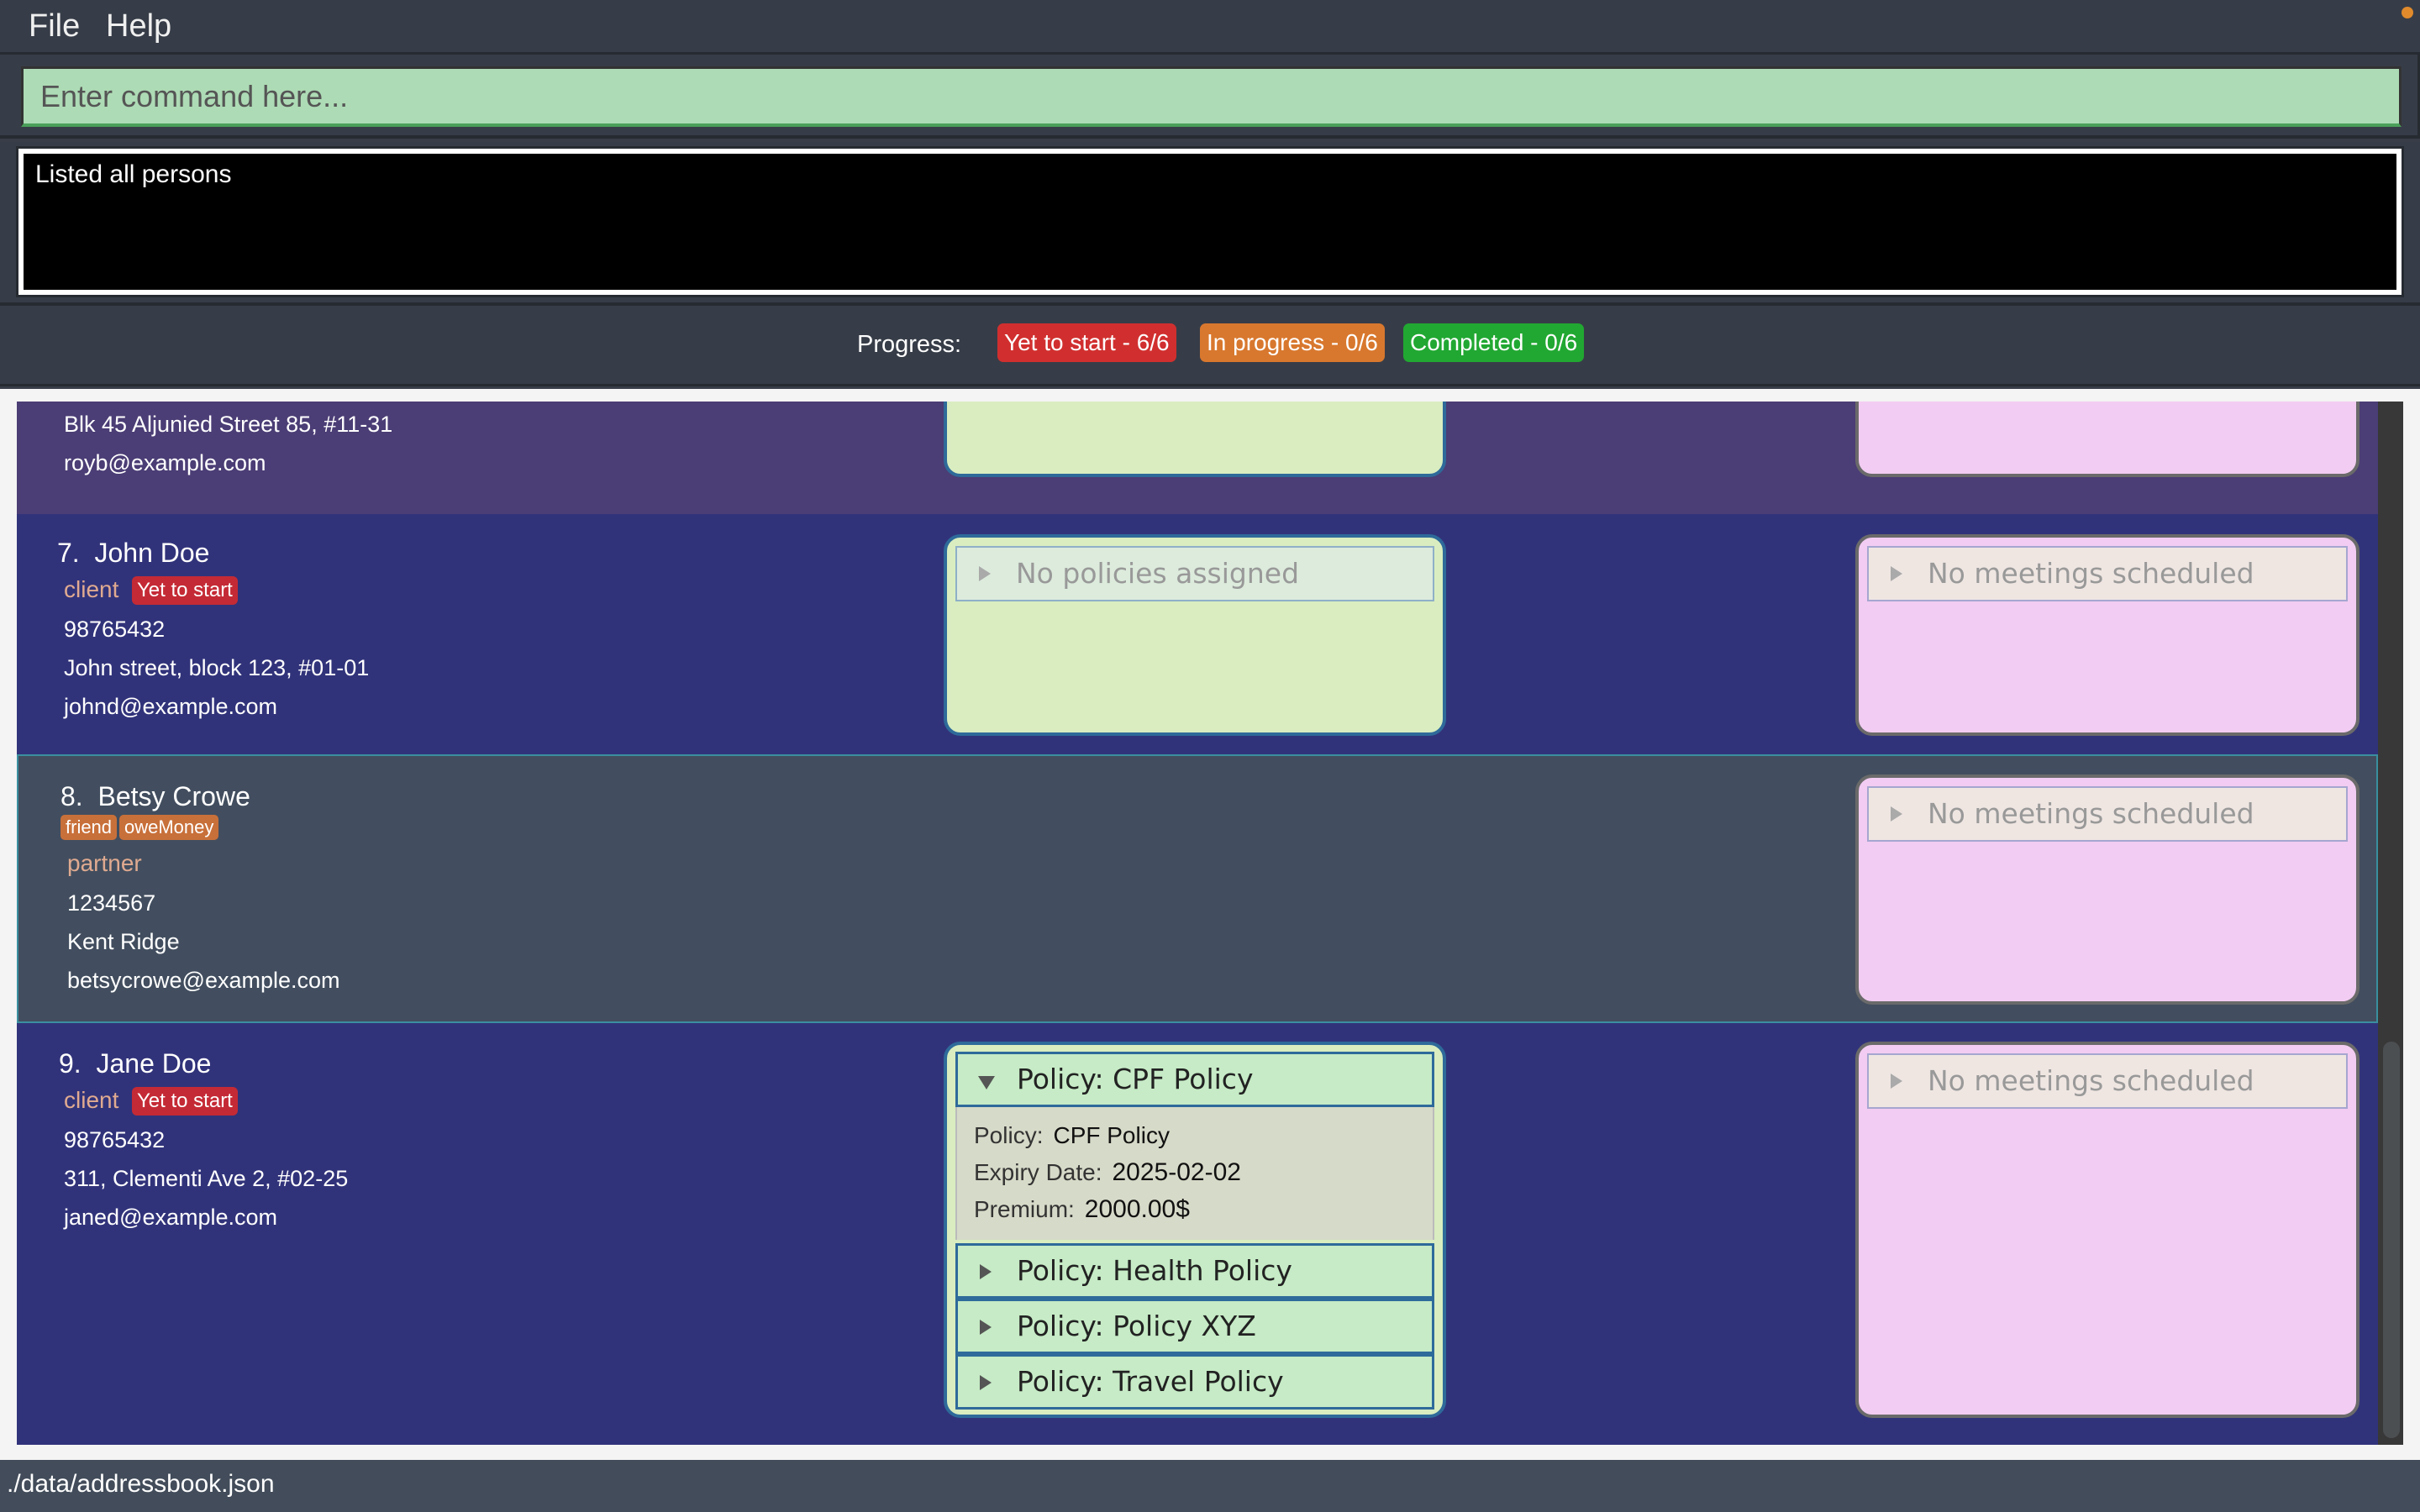  What do you see at coordinates (138, 26) in the screenshot?
I see `menu-help: Help` at bounding box center [138, 26].